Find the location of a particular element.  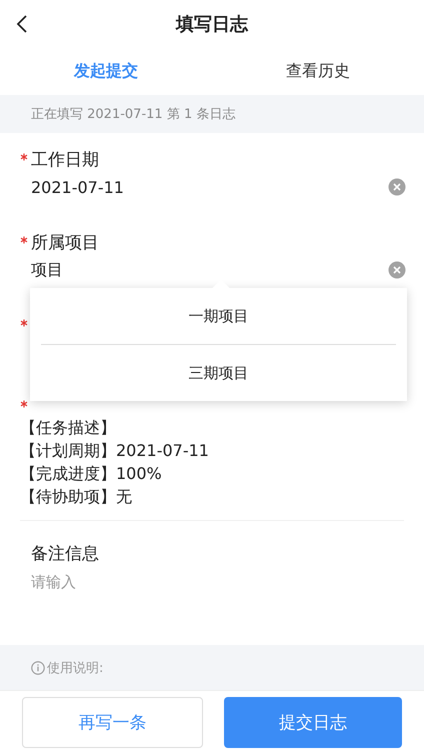

field-label: 工作日期 is located at coordinates (65, 159).